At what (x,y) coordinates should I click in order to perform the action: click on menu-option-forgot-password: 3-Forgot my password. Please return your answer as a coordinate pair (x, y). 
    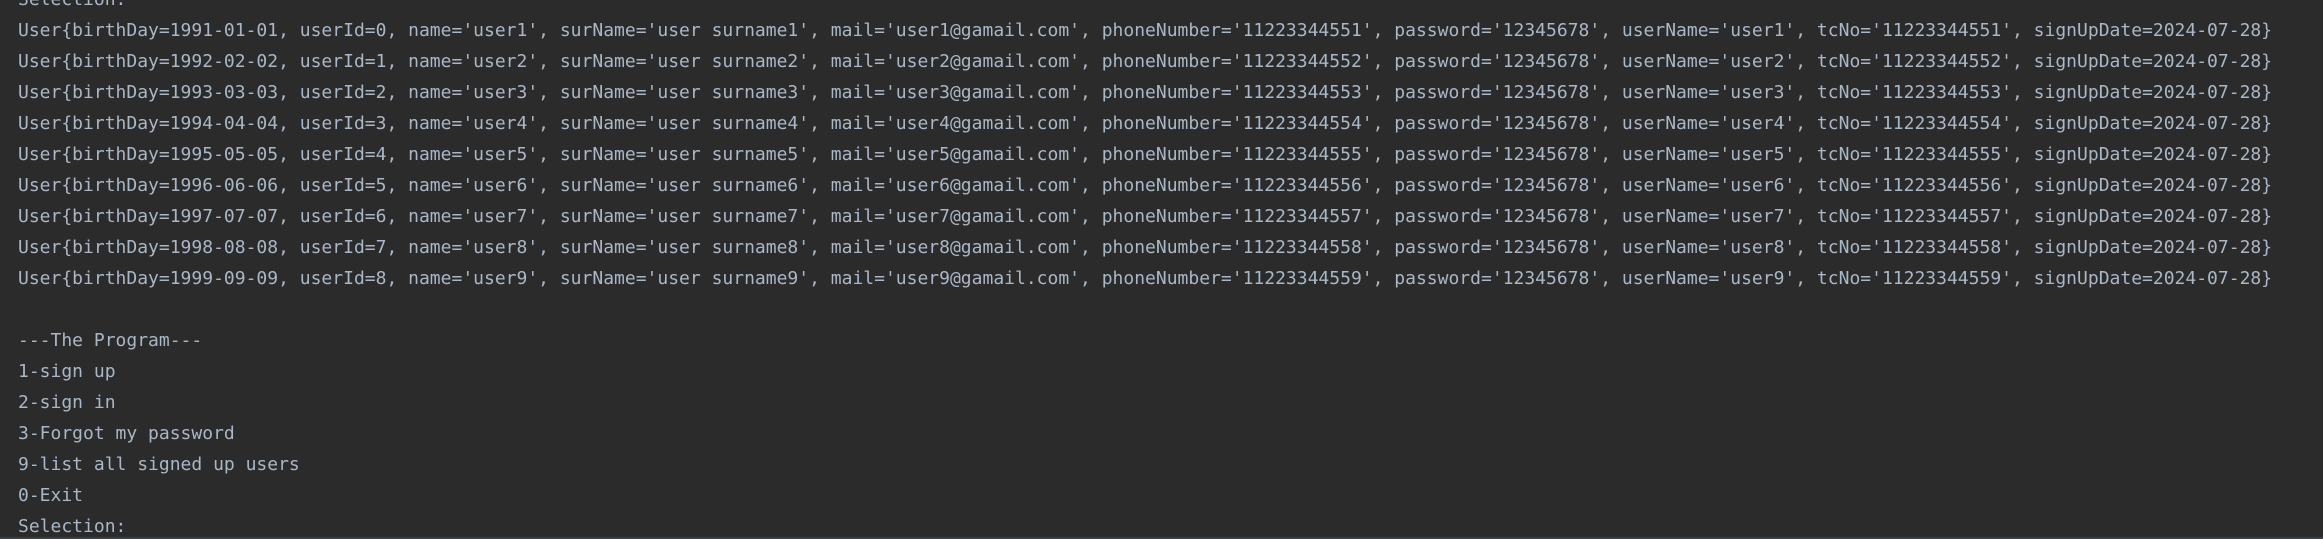
    Looking at the image, I should click on (126, 433).